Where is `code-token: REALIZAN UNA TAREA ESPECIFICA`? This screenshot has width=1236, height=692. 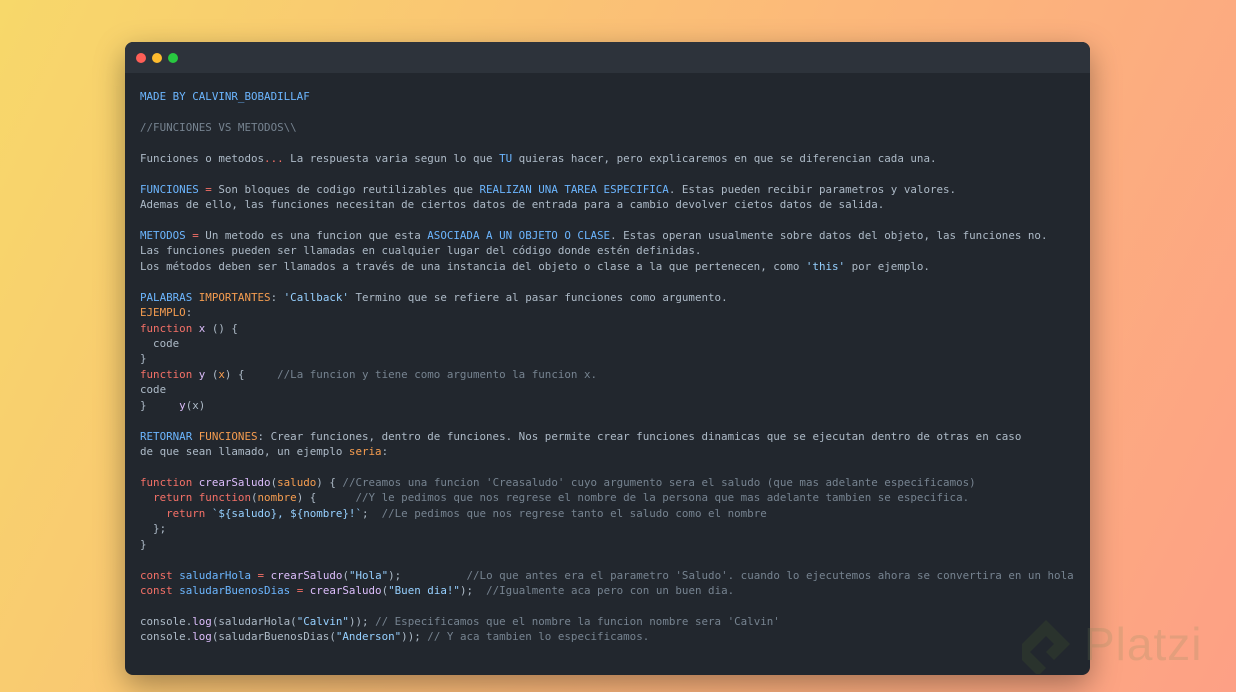
code-token: REALIZAN UNA TAREA ESPECIFICA is located at coordinates (574, 189).